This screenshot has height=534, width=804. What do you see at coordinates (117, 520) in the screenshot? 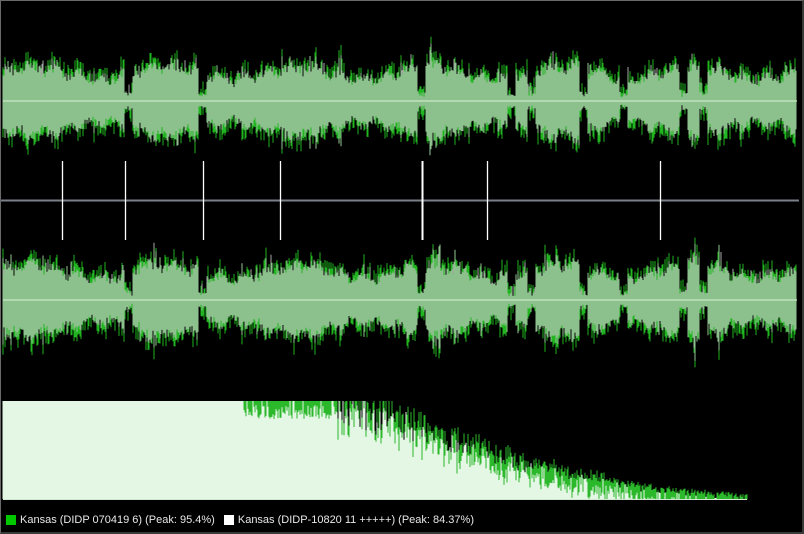
I see `legend-label: Kansas (DIDP 070419 6) (Peak: 95.4%)` at bounding box center [117, 520].